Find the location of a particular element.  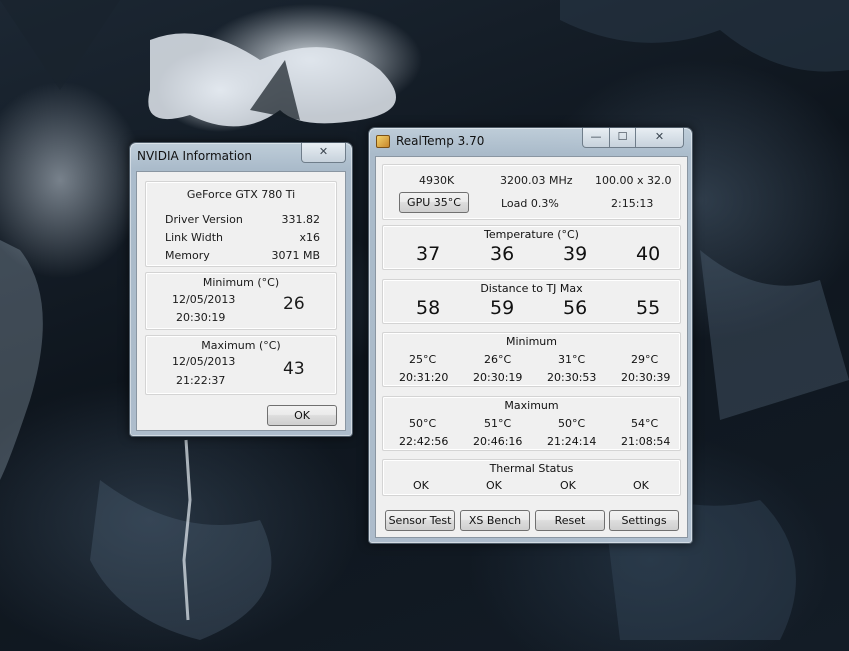

min-temp-3: 29°C is located at coordinates (645, 359).